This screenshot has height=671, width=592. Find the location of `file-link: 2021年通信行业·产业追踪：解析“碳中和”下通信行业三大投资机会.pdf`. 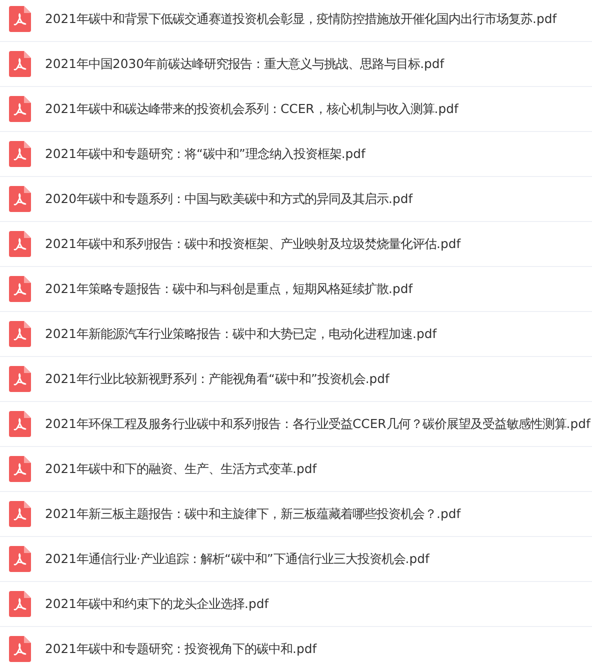

file-link: 2021年通信行业·产业追踪：解析“碳中和”下通信行业三大投资机会.pdf is located at coordinates (237, 559).